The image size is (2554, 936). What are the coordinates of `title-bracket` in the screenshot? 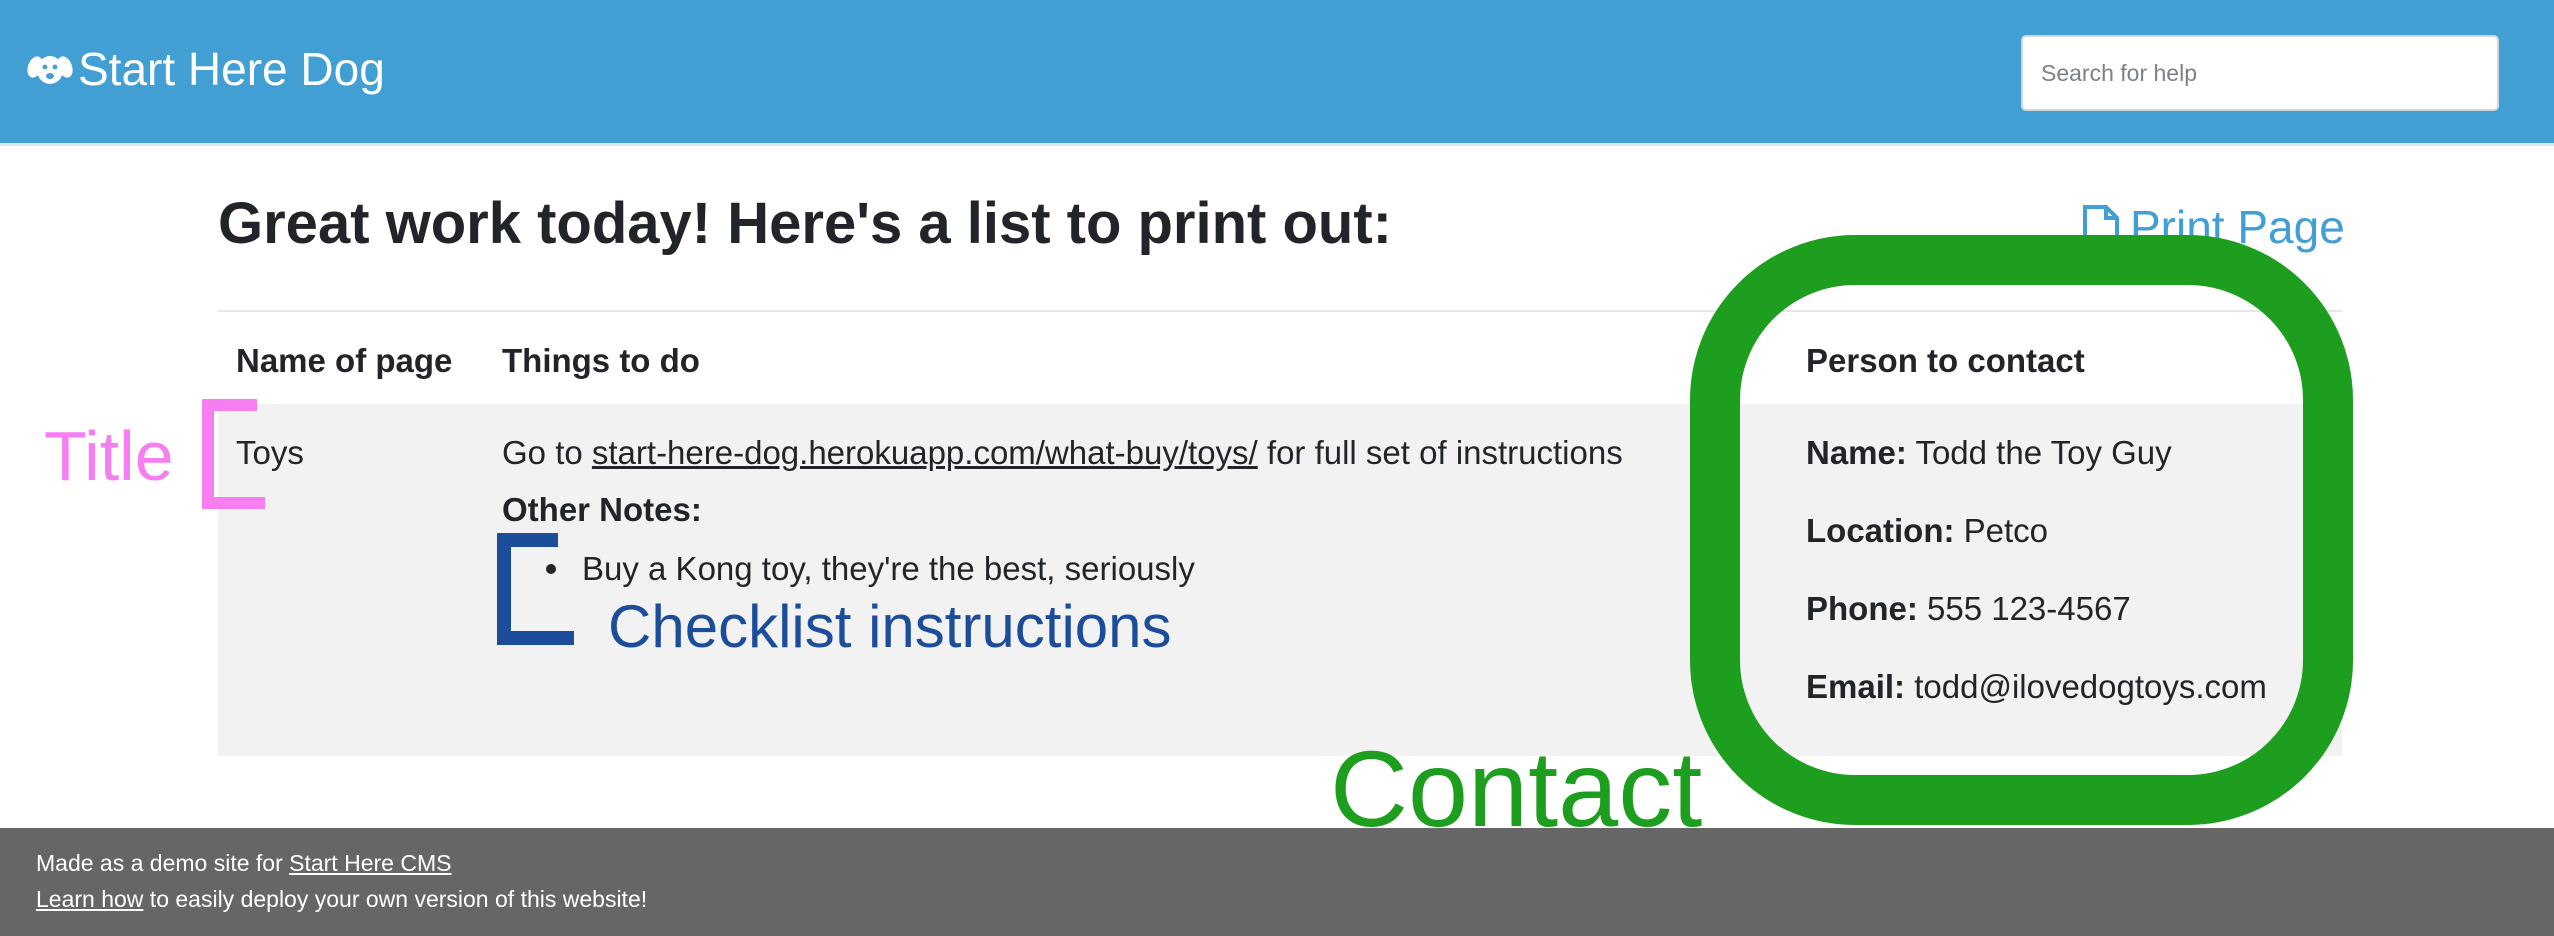 It's located at (233, 454).